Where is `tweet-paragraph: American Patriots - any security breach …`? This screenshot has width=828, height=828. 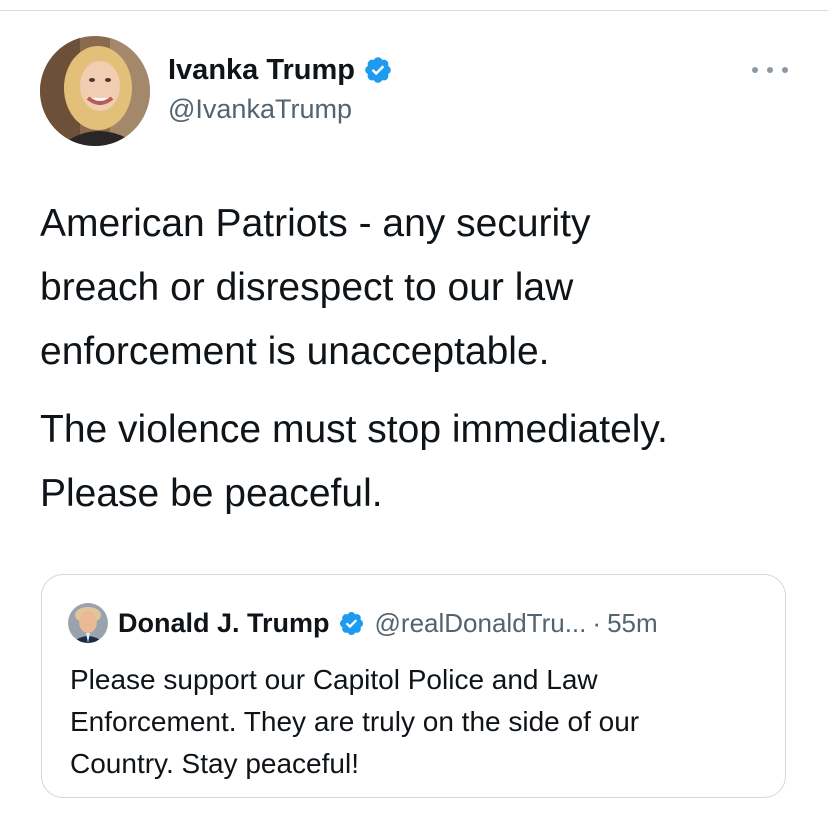
tweet-paragraph: American Patriots - any security breach … is located at coordinates (315, 287).